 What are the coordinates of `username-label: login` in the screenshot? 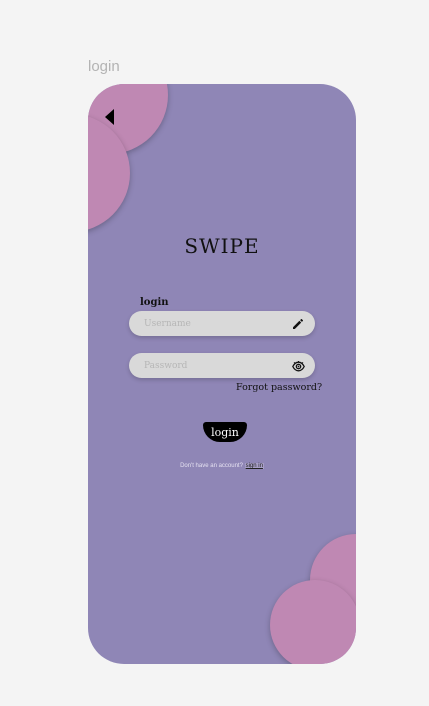 It's located at (154, 302).